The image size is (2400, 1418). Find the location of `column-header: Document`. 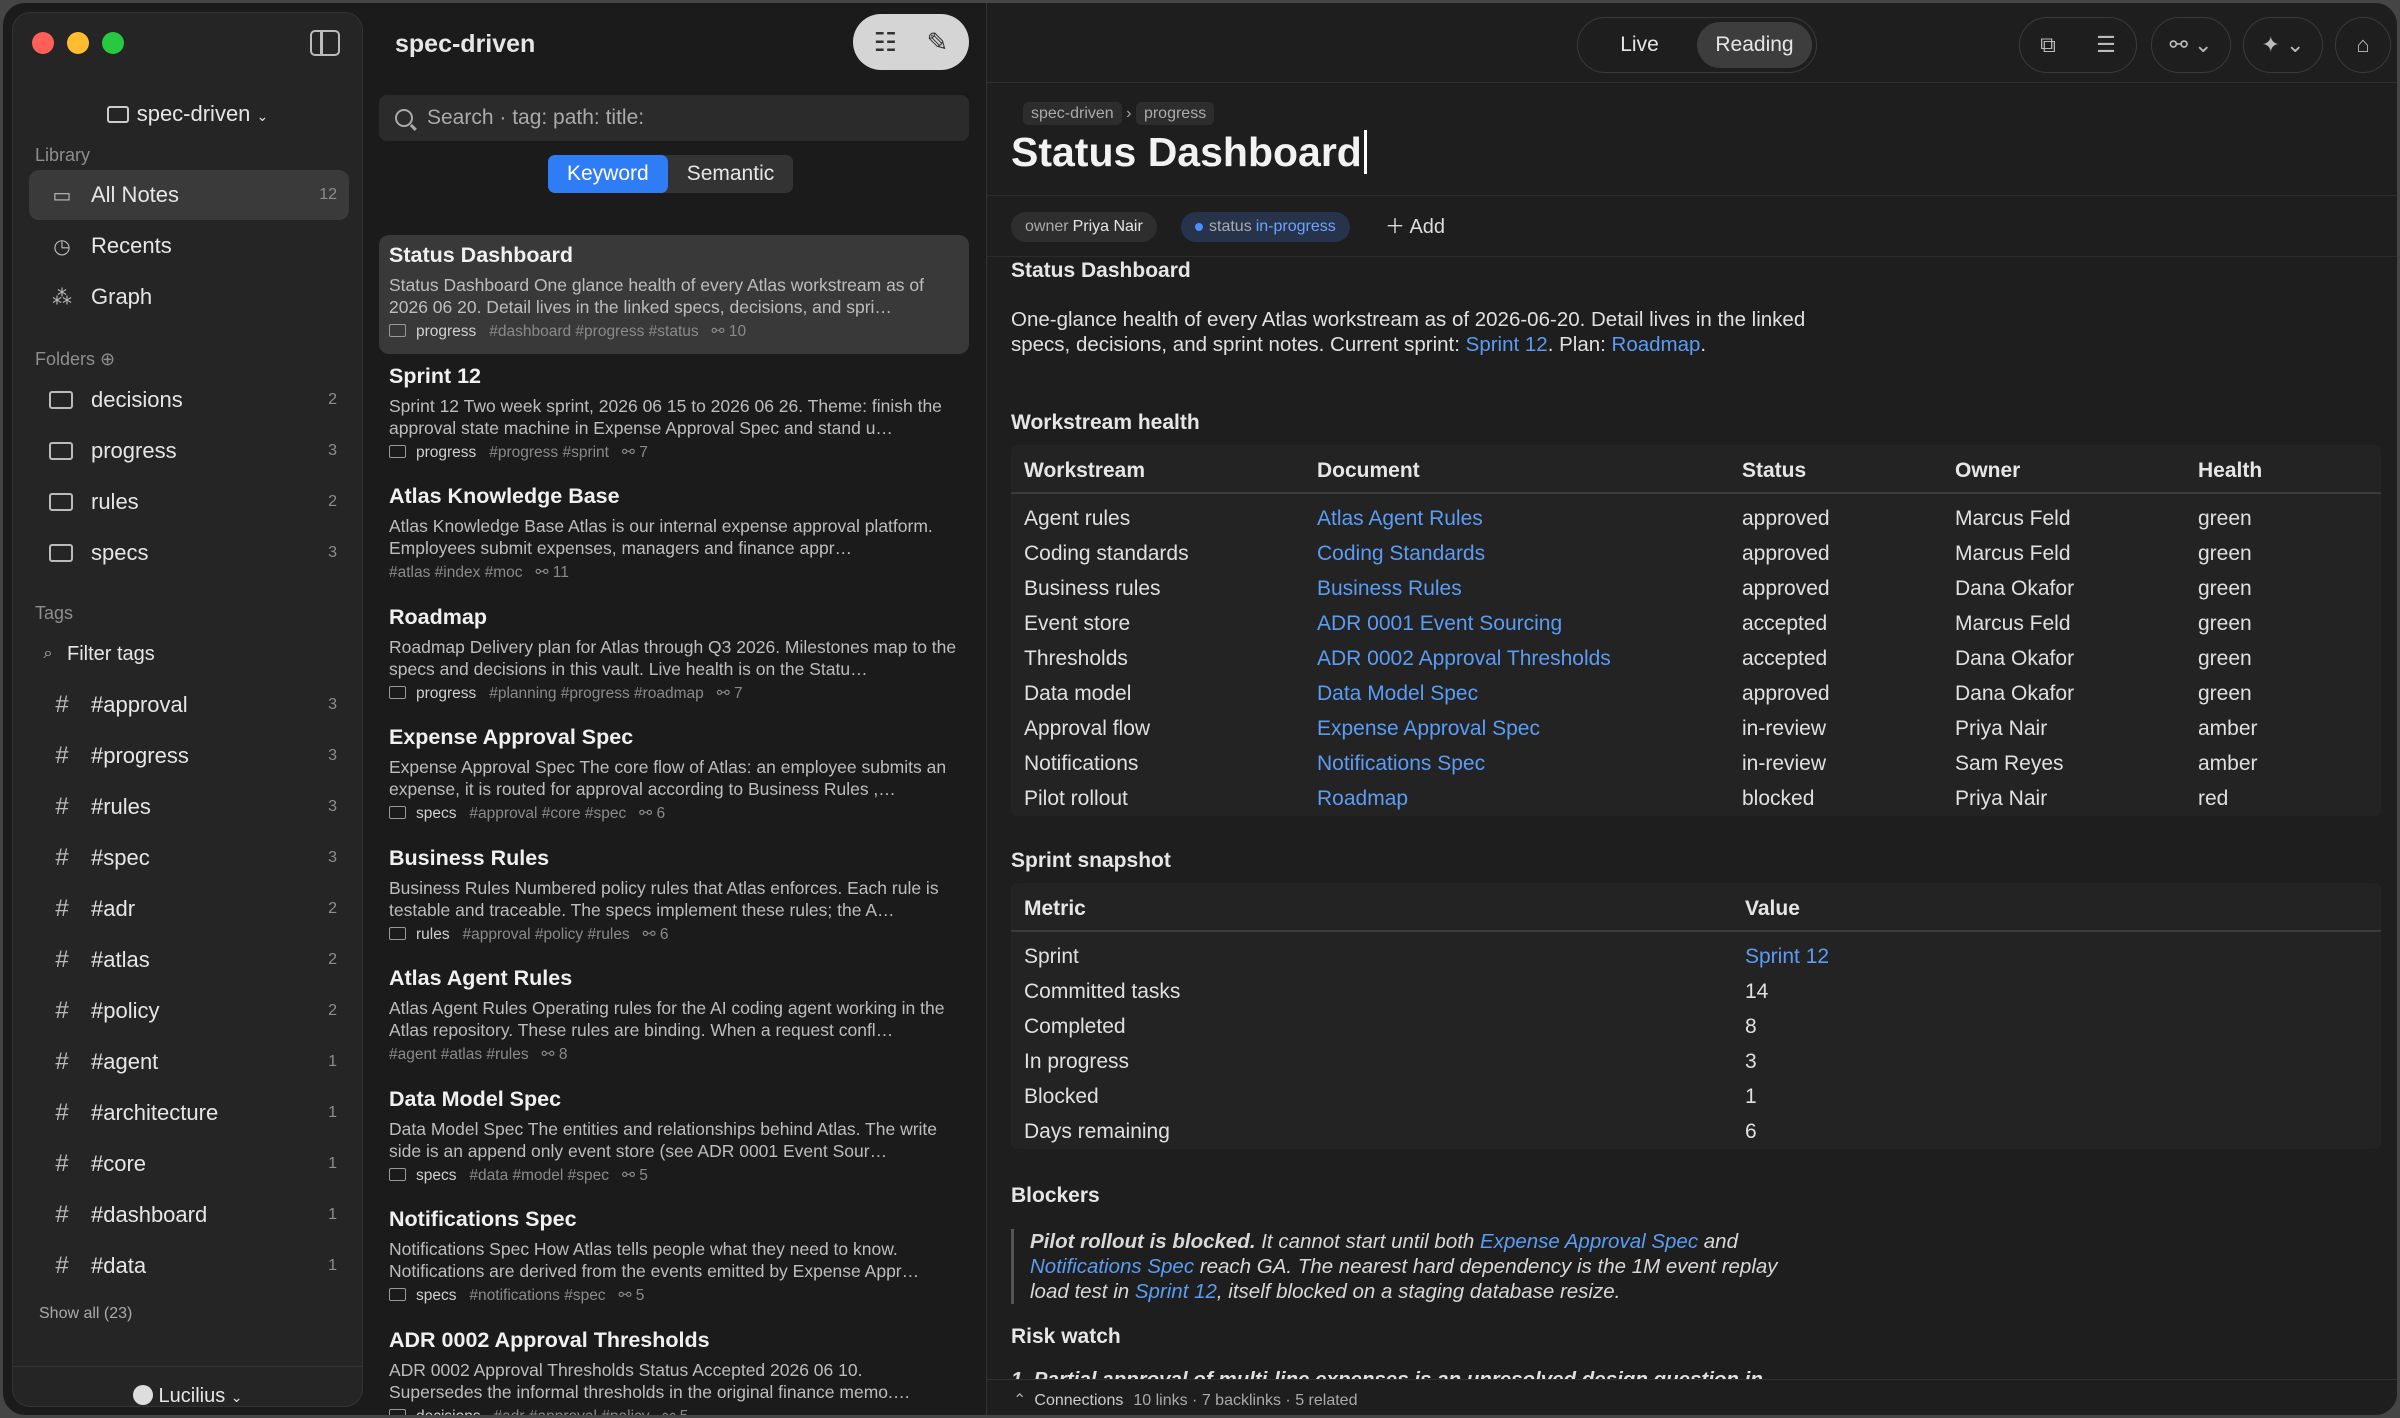

column-header: Document is located at coordinates (1516, 469).